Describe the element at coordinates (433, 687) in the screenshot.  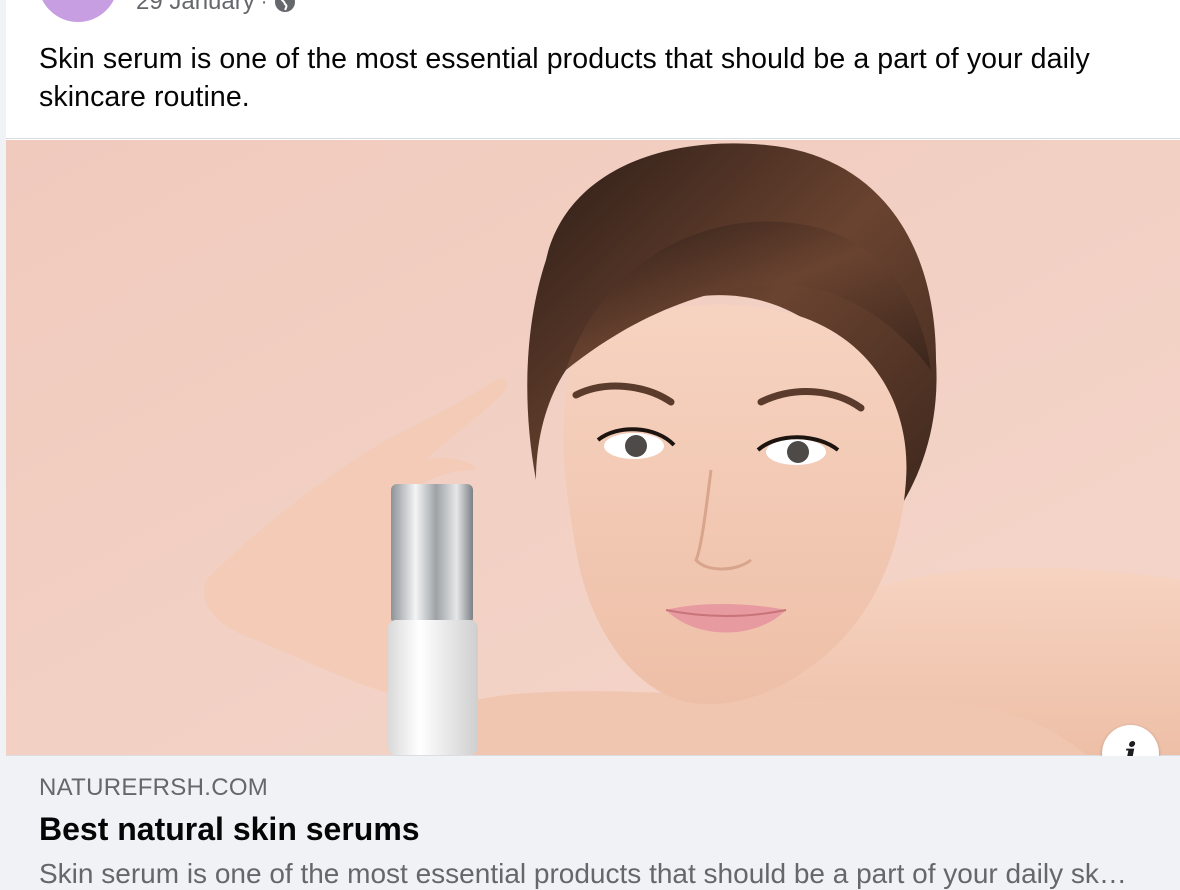
I see `serum-bottle` at that location.